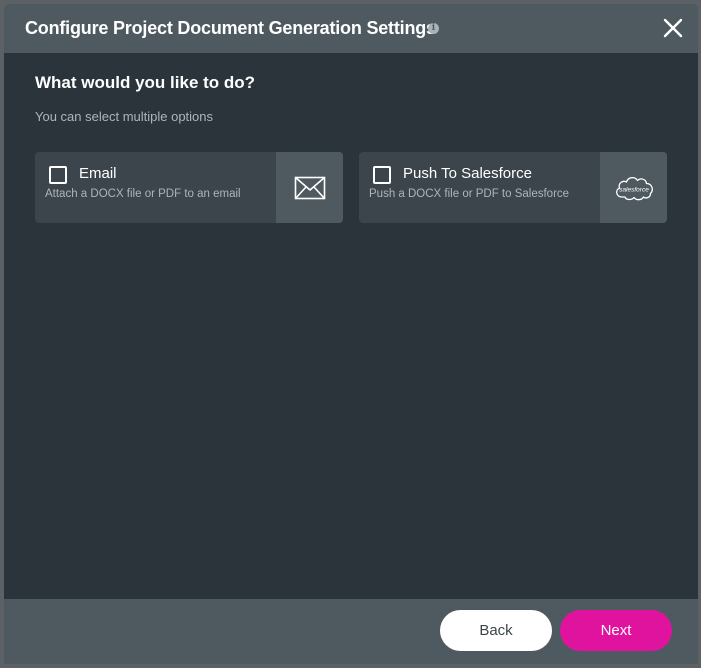 This screenshot has height=668, width=701. I want to click on option-salesforce-icon-box: salesforce, so click(633, 187).